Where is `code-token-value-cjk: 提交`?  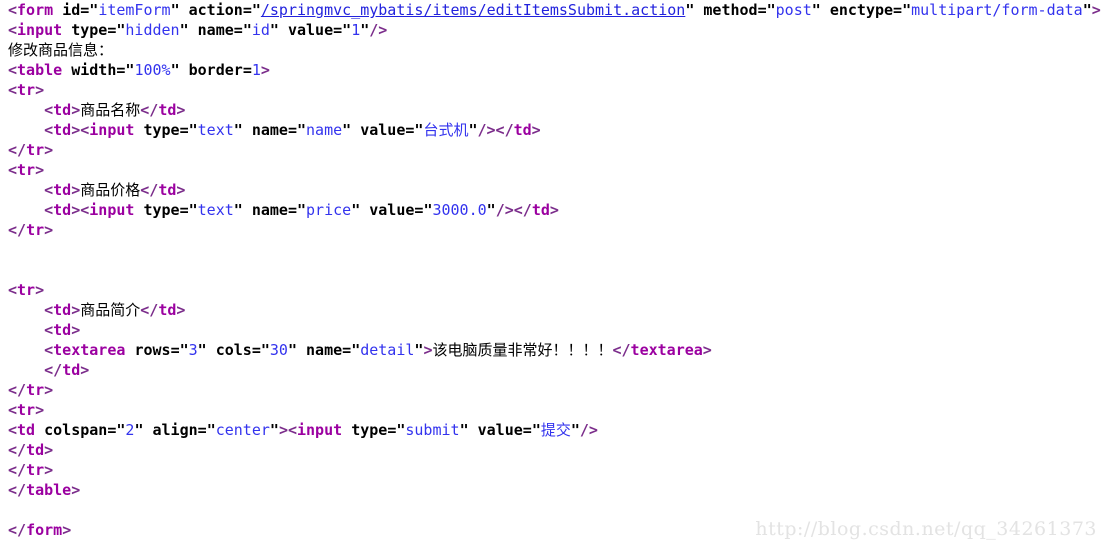
code-token-value-cjk: 提交 is located at coordinates (555, 430).